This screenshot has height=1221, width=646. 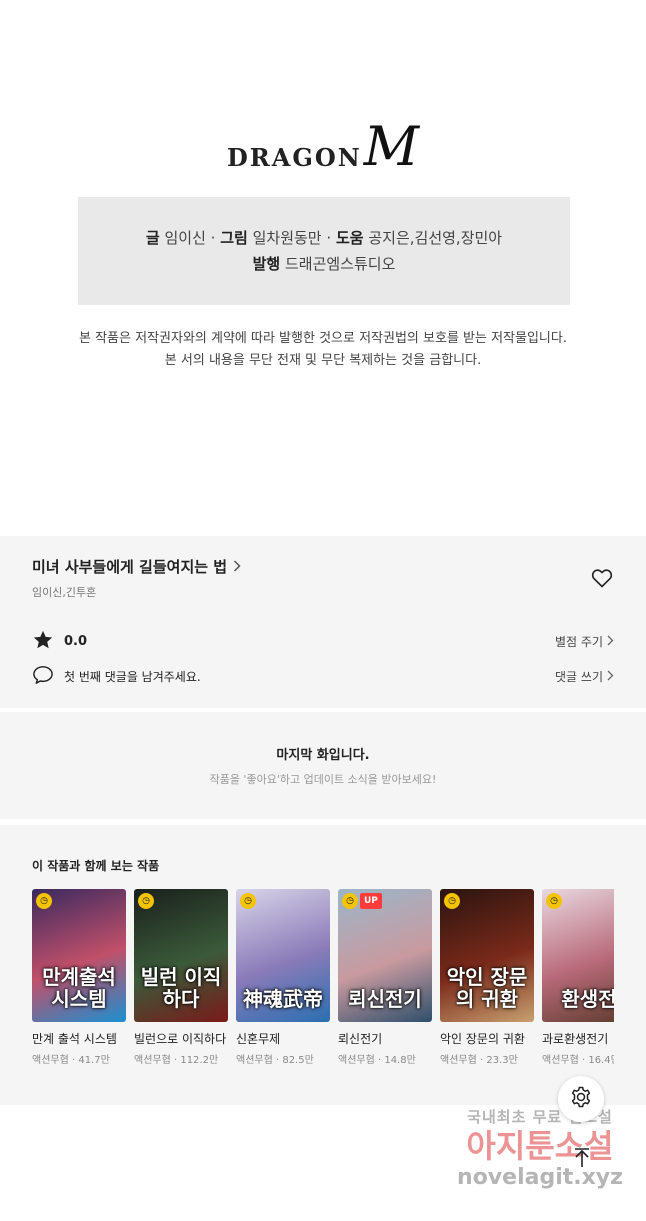 I want to click on publisher-logo: DRAGON M, so click(x=323, y=145).